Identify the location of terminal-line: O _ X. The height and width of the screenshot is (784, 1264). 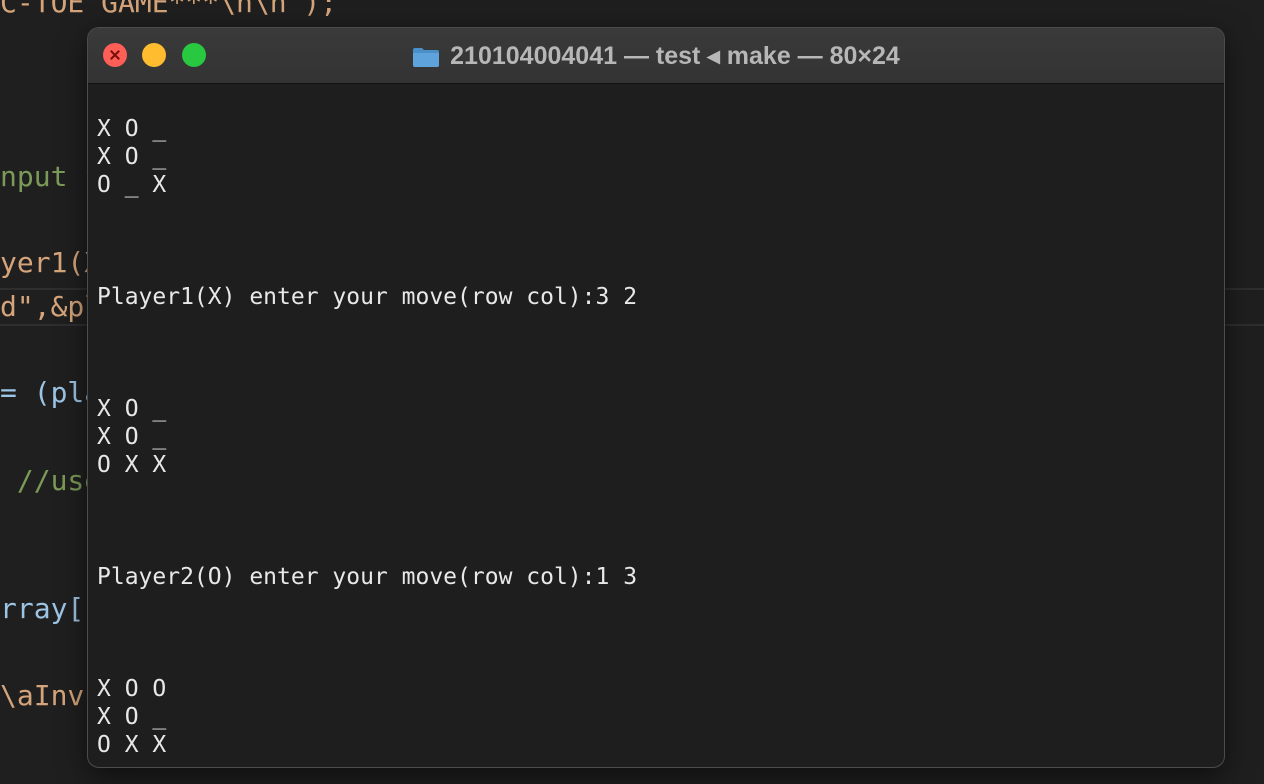
(132, 185).